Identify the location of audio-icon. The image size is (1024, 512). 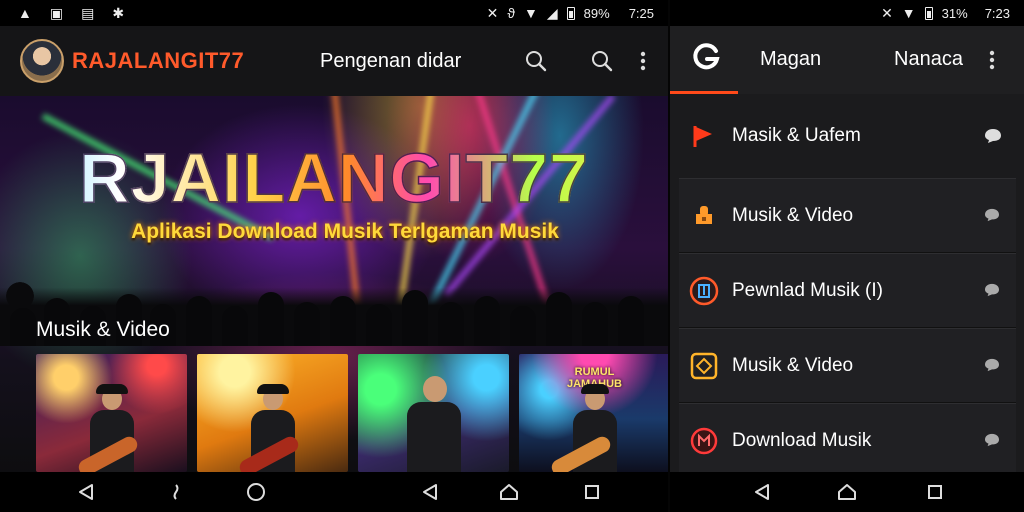
(704, 216).